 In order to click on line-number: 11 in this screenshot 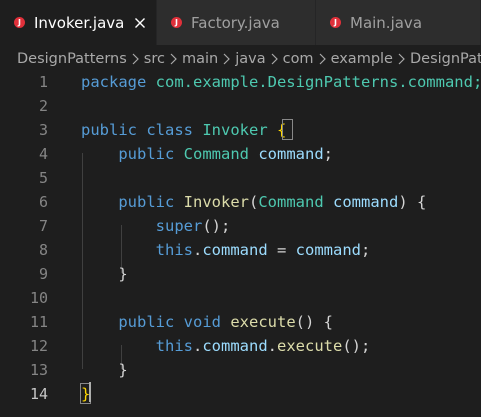, I will do `click(38, 322)`.